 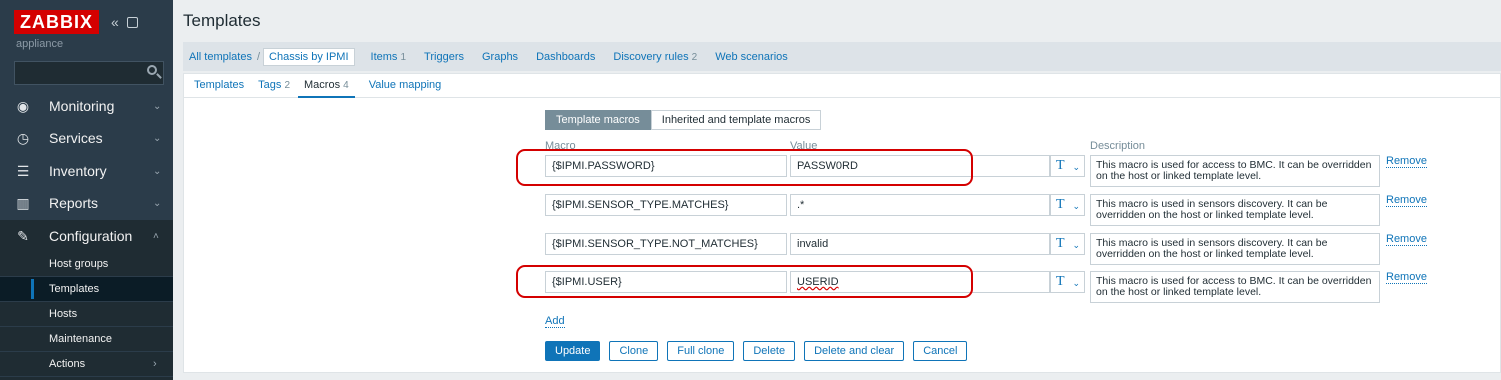 What do you see at coordinates (322, 84) in the screenshot?
I see `tab-label: Macros` at bounding box center [322, 84].